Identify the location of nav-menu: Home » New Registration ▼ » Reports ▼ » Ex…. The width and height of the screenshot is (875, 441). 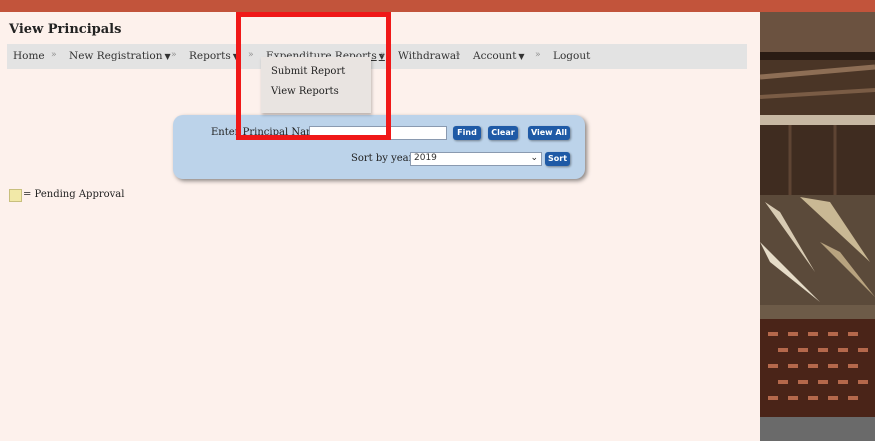
(377, 56).